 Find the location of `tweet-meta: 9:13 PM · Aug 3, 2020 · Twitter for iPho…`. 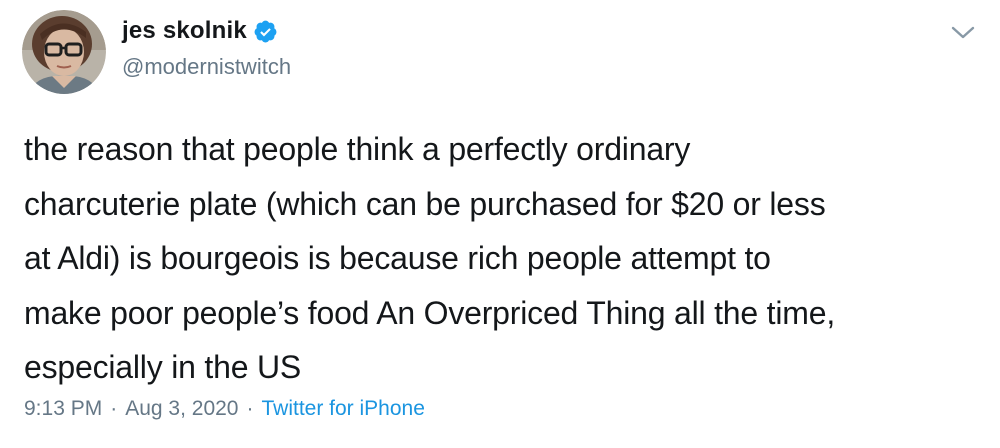

tweet-meta: 9:13 PM · Aug 3, 2020 · Twitter for iPho… is located at coordinates (224, 409).